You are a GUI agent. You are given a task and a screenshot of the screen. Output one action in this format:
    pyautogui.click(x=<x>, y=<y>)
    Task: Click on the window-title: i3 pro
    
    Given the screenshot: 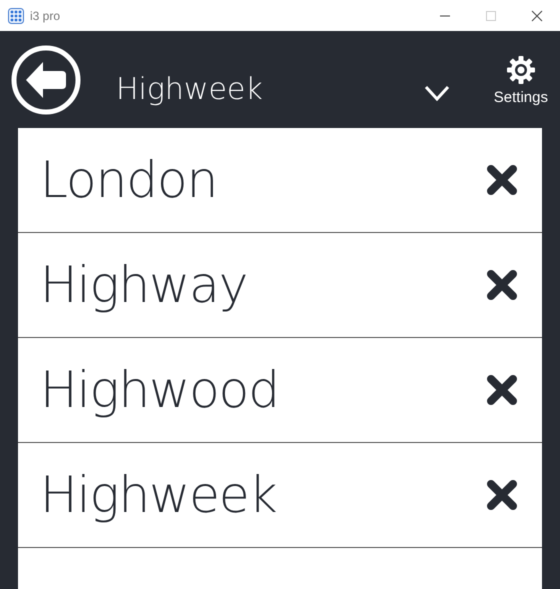 What is the action you would take?
    pyautogui.click(x=45, y=15)
    